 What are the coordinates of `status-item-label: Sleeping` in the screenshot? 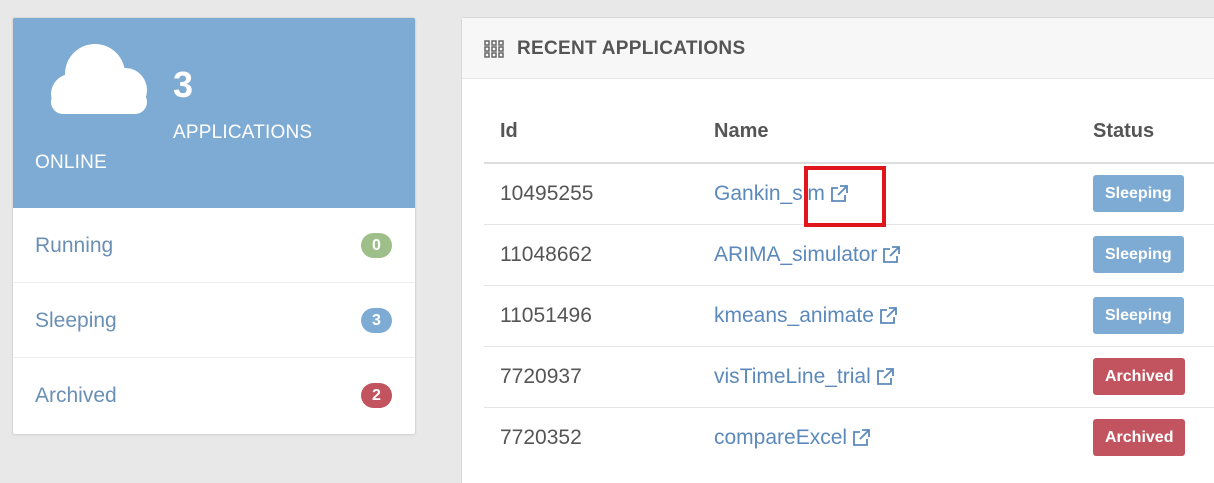 It's located at (76, 320).